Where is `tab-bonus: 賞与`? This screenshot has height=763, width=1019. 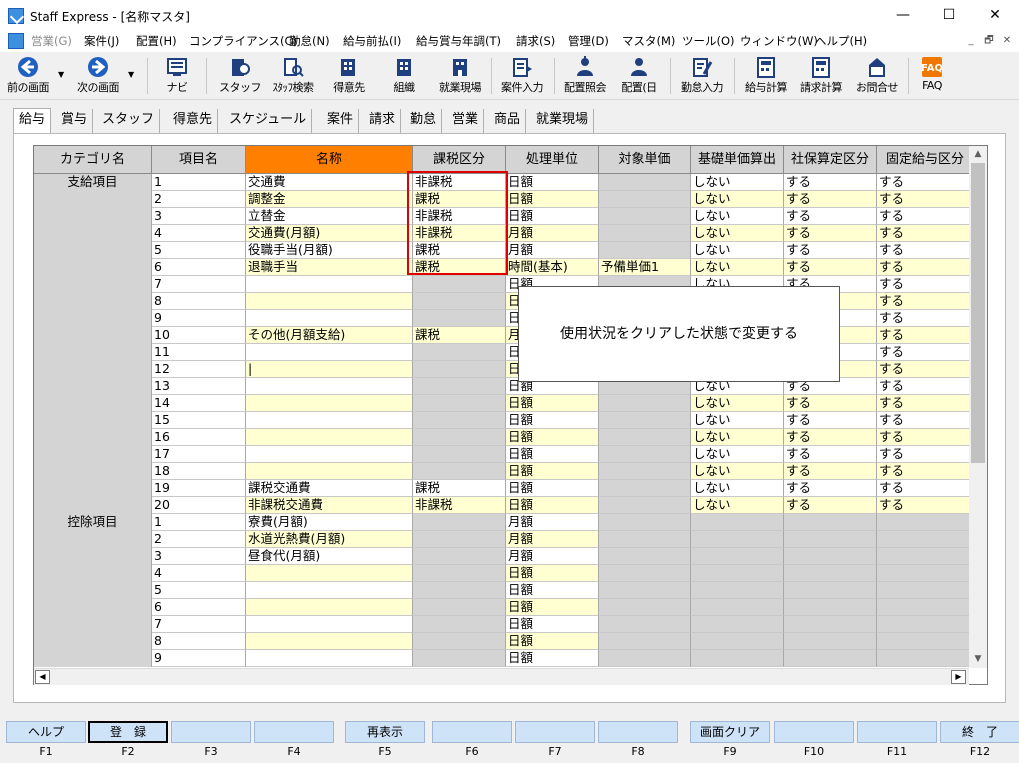 tab-bonus: 賞与 is located at coordinates (75, 121).